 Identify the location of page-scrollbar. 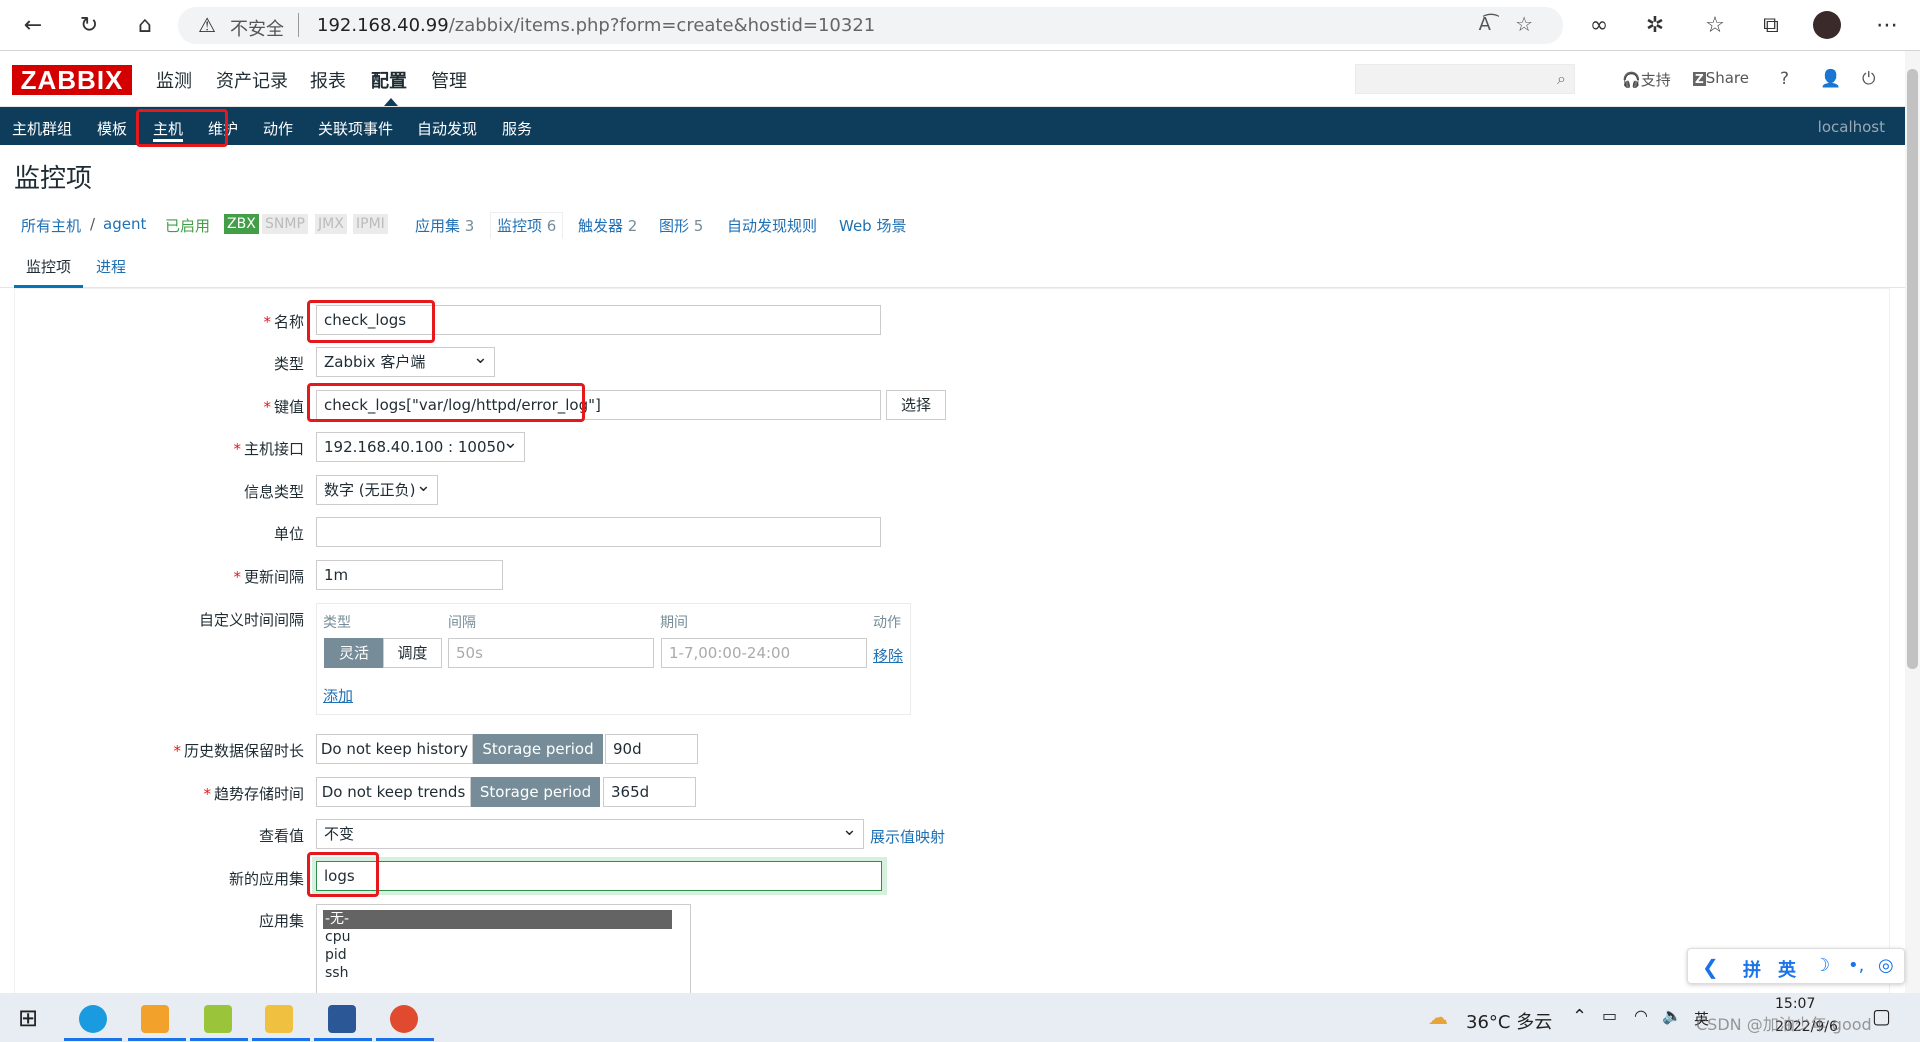
(1912, 522).